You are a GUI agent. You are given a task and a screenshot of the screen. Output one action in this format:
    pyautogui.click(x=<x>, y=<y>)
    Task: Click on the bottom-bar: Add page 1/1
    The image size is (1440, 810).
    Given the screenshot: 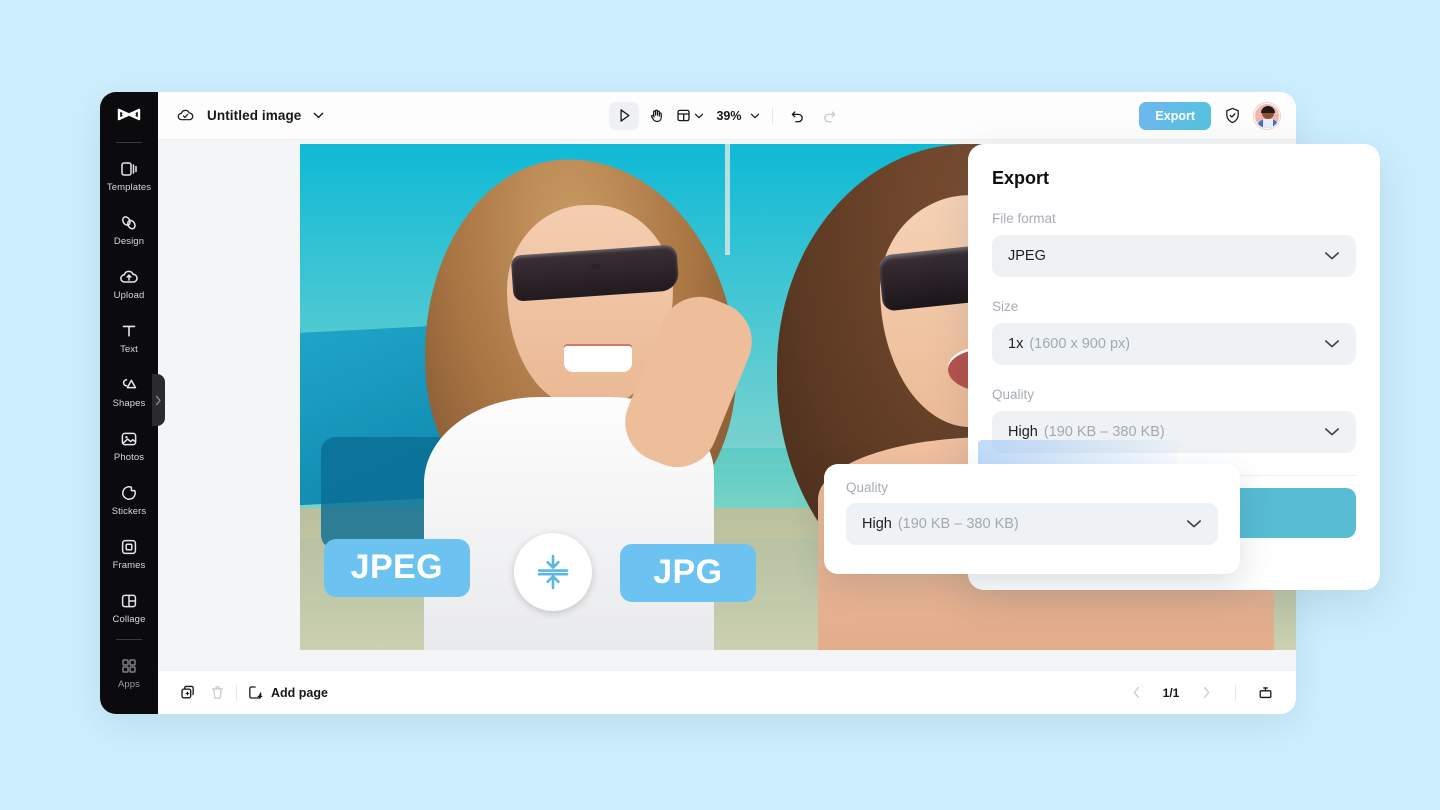 What is the action you would take?
    pyautogui.click(x=727, y=692)
    